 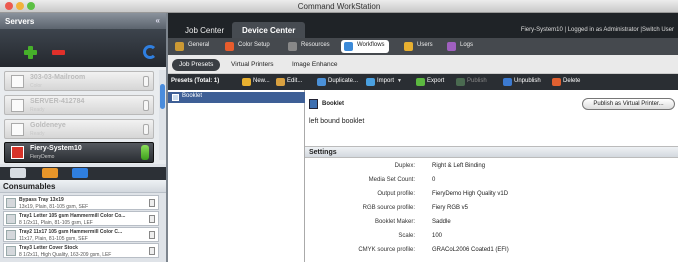 I want to click on server-status: Ready, so click(x=37, y=110).